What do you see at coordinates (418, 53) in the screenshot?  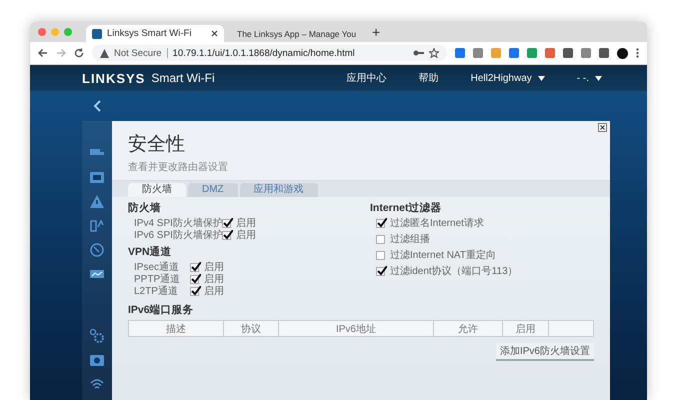 I see `key-icon` at bounding box center [418, 53].